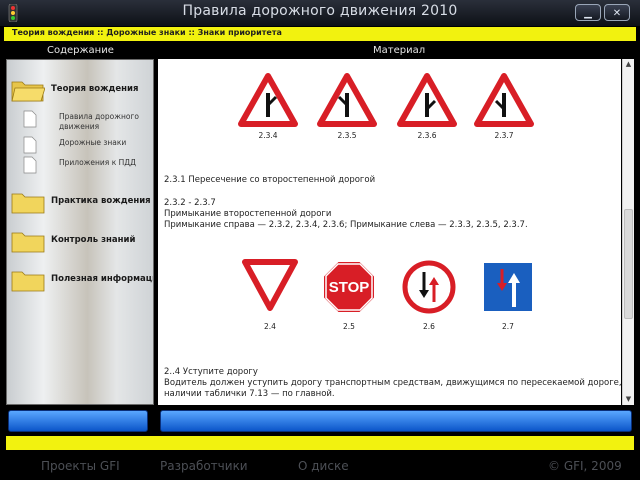  What do you see at coordinates (347, 135) in the screenshot?
I see `sign-caption: 2.3.5` at bounding box center [347, 135].